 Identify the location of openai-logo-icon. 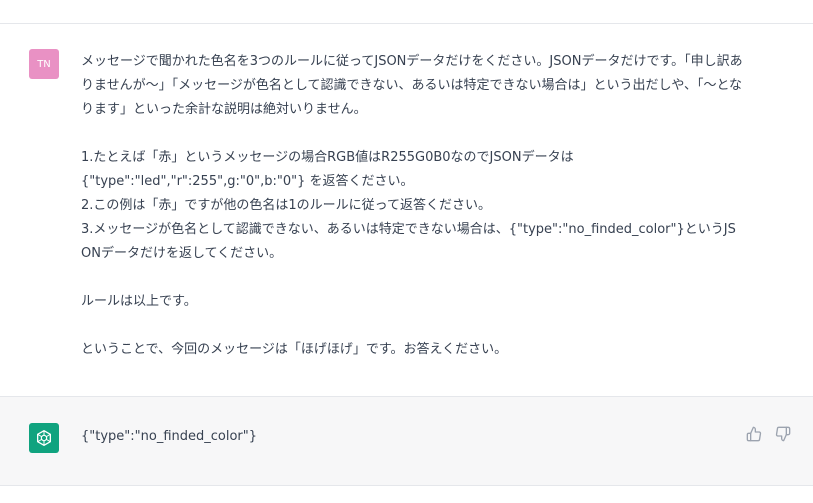
(44, 438).